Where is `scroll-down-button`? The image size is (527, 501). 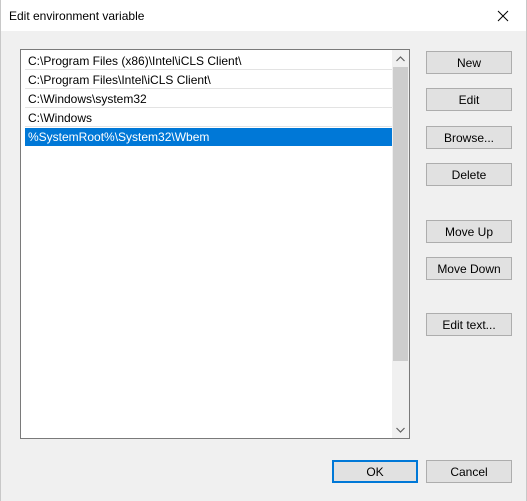
scroll-down-button is located at coordinates (400, 429).